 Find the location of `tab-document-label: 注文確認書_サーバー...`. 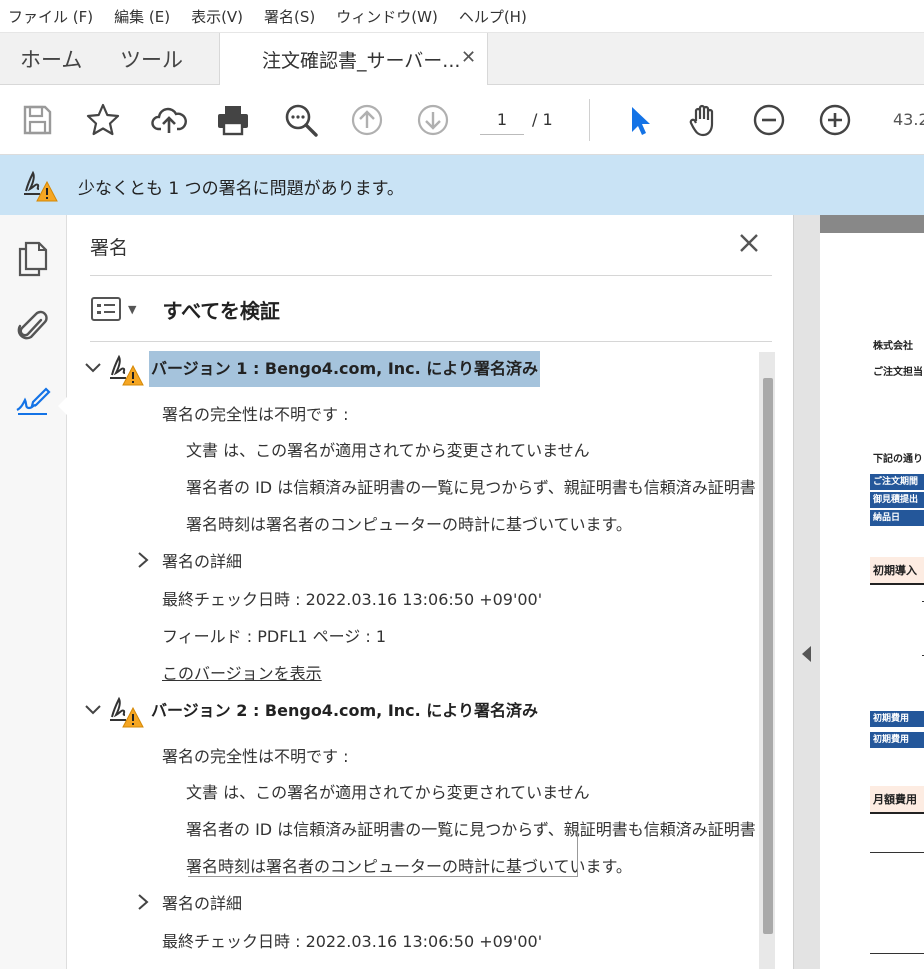

tab-document-label: 注文確認書_サーバー... is located at coordinates (361, 61).